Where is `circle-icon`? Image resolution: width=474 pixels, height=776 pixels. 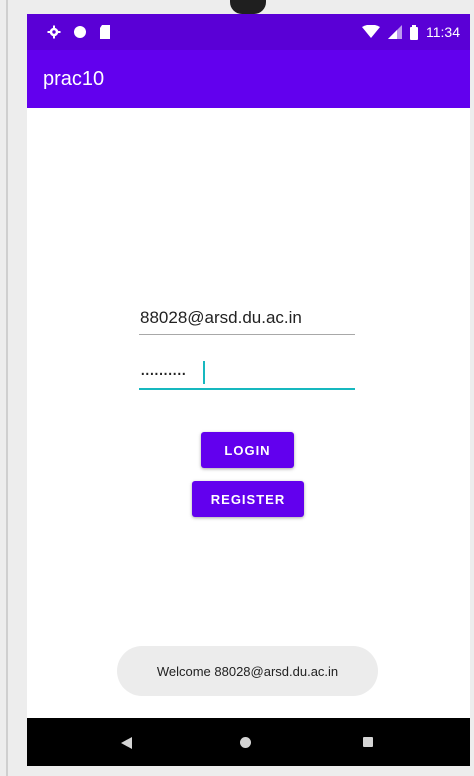 circle-icon is located at coordinates (80, 32).